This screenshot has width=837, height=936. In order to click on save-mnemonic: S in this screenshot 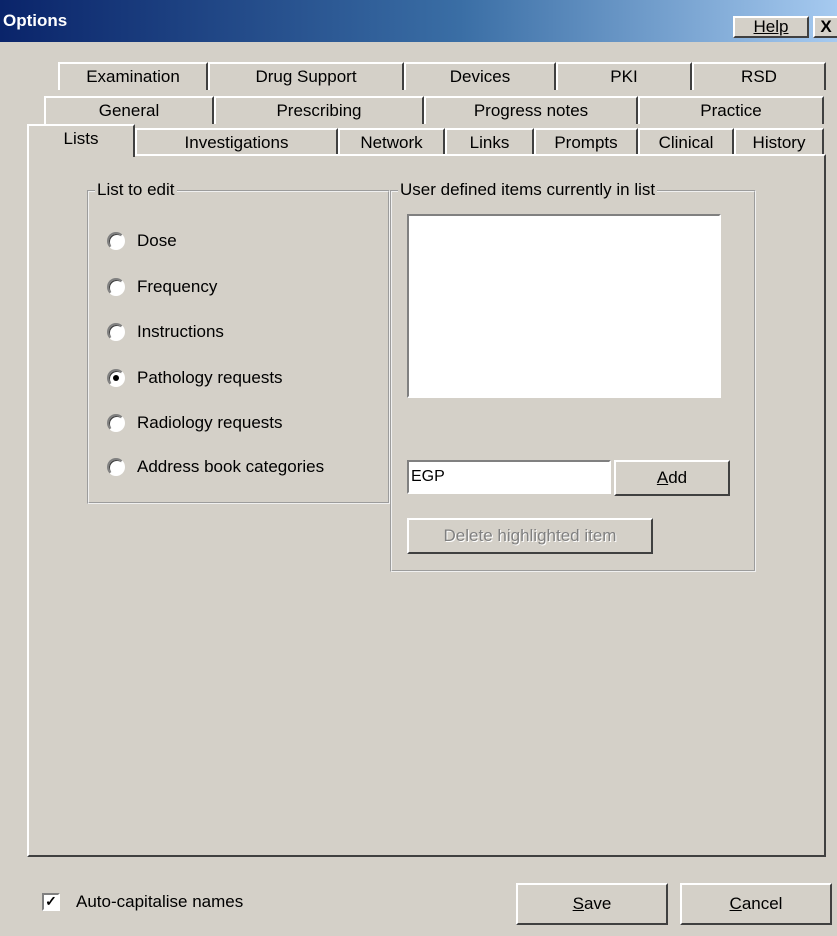, I will do `click(578, 903)`.